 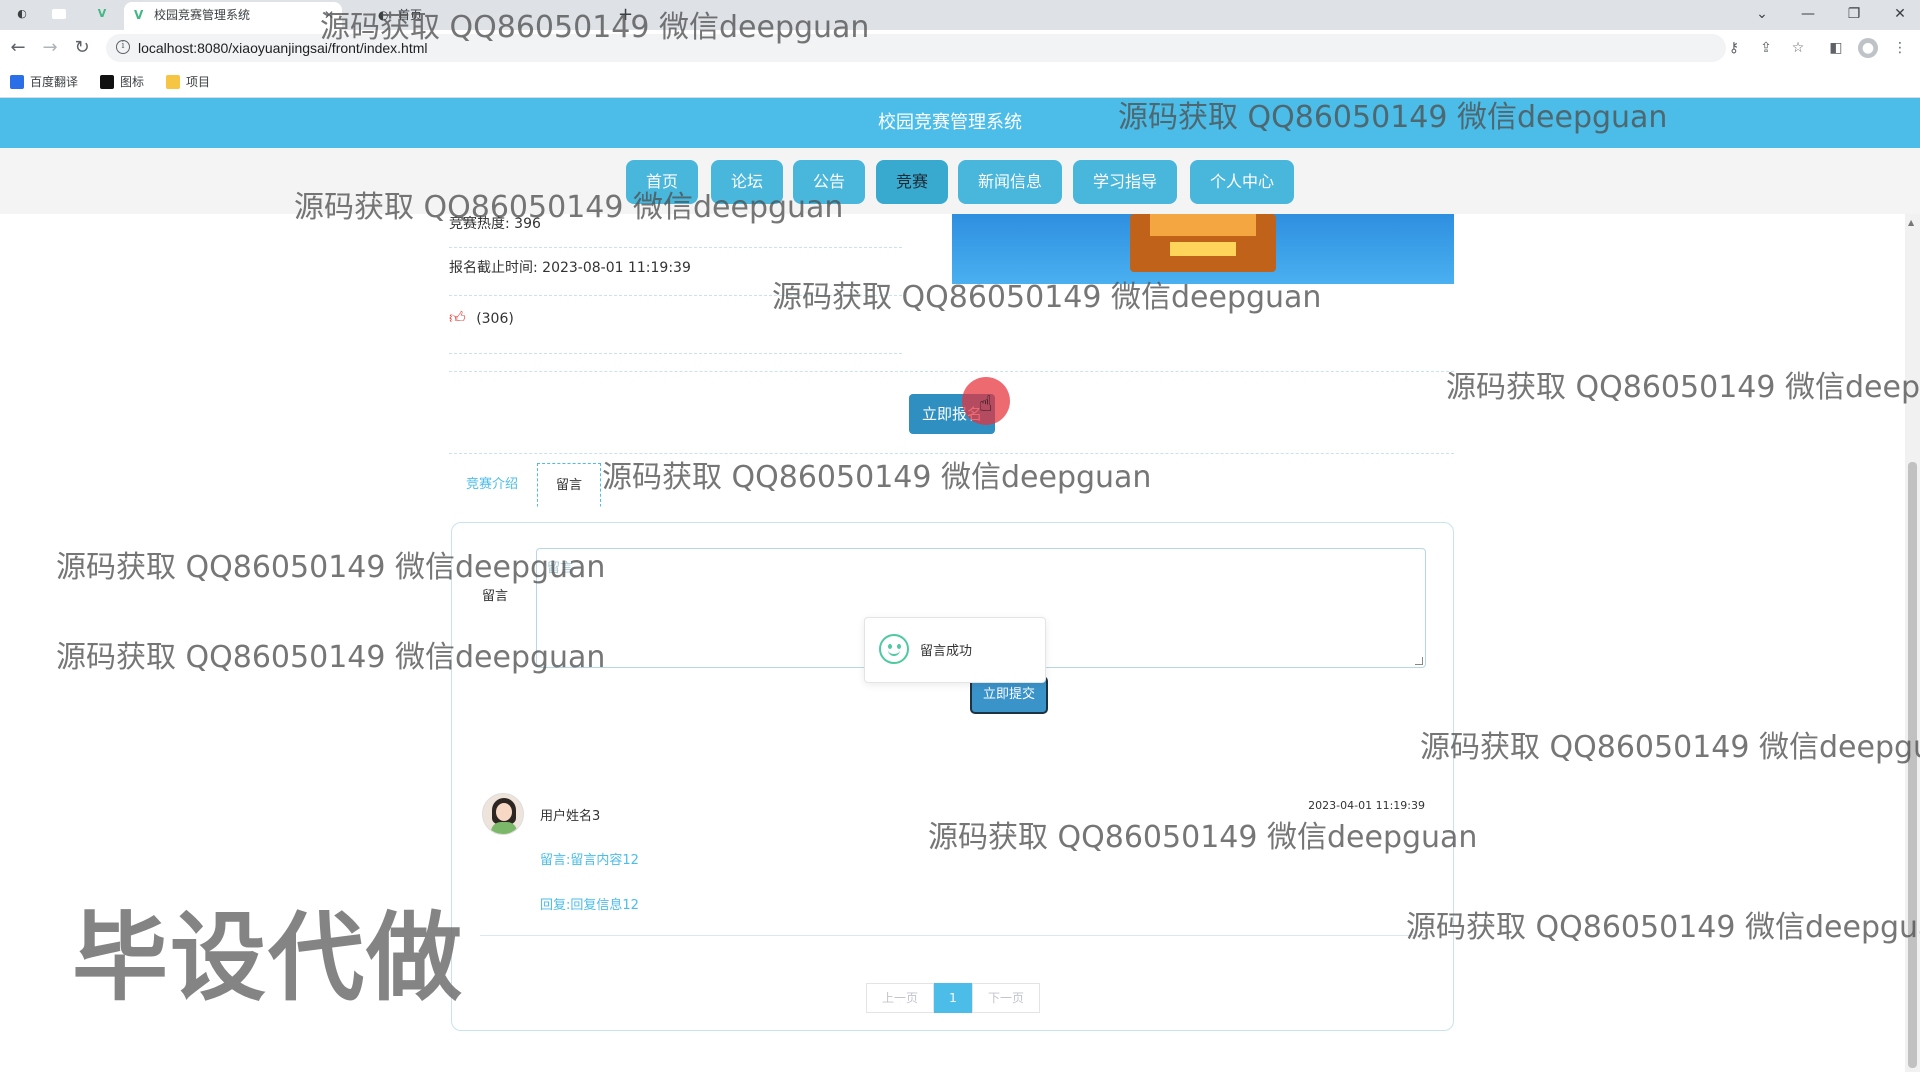 What do you see at coordinates (123, 47) in the screenshot?
I see `info-icon: i` at bounding box center [123, 47].